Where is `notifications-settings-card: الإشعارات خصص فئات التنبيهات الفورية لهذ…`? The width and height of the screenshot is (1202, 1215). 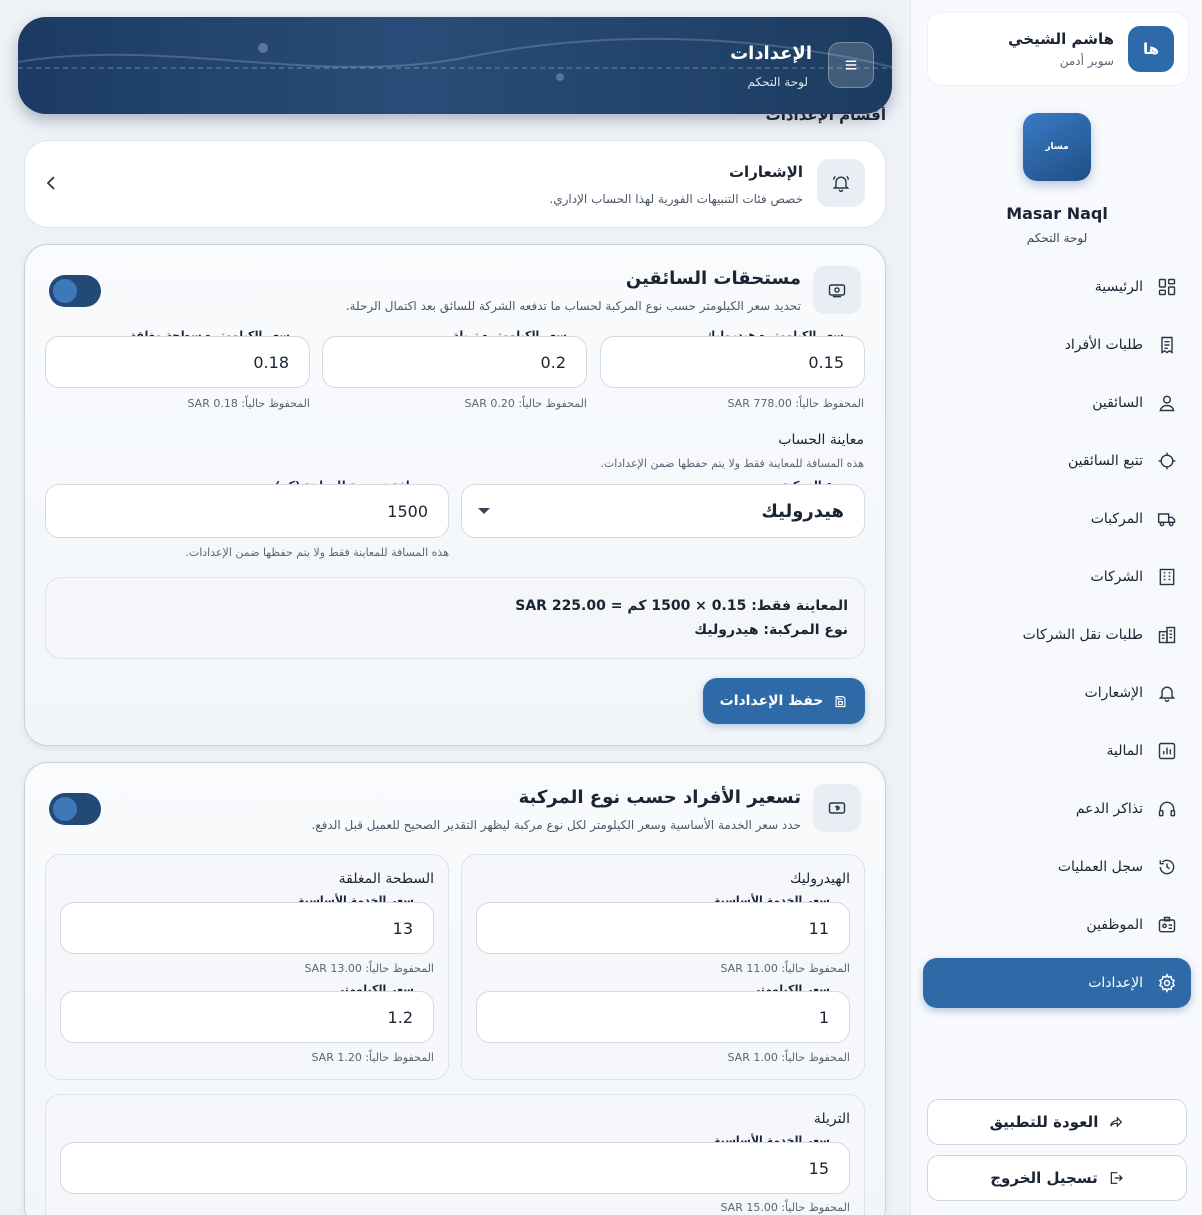 notifications-settings-card: الإشعارات خصص فئات التنبيهات الفورية لهذ… is located at coordinates (455, 184).